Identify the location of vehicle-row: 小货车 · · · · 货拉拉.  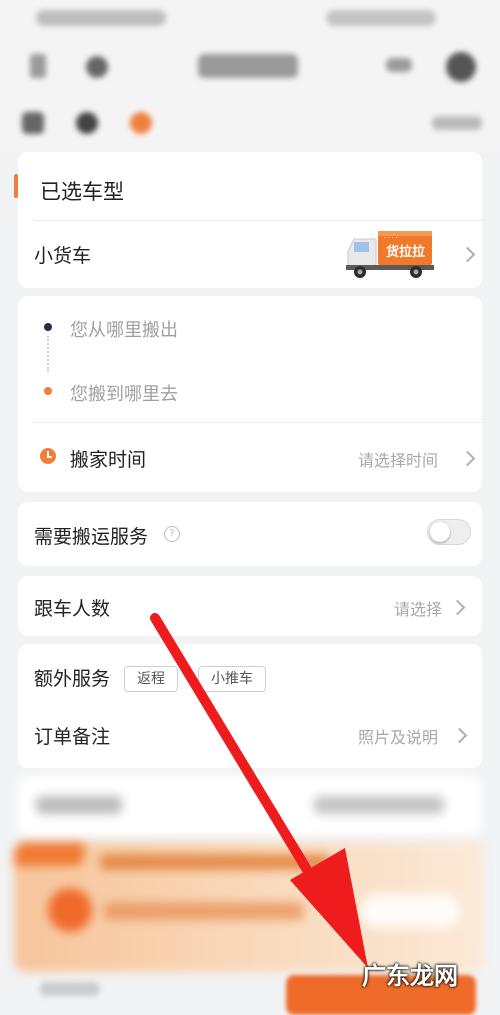
(250, 254).